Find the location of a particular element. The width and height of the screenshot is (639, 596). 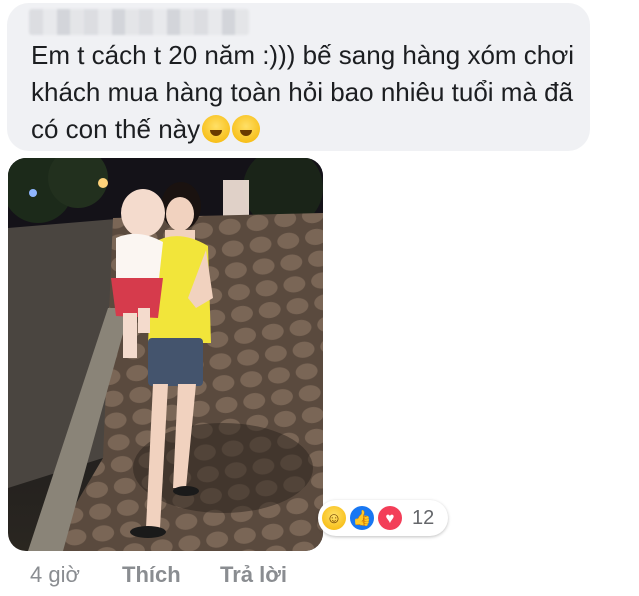

reaction-summary: ☺ 👍 ♥ 12 is located at coordinates (383, 518).